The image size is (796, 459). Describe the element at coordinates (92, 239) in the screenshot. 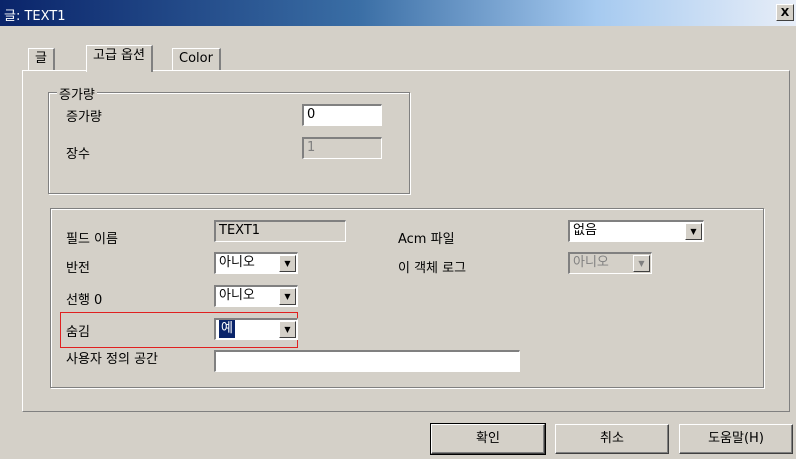

I see `field-name-label: 필드 이름` at that location.